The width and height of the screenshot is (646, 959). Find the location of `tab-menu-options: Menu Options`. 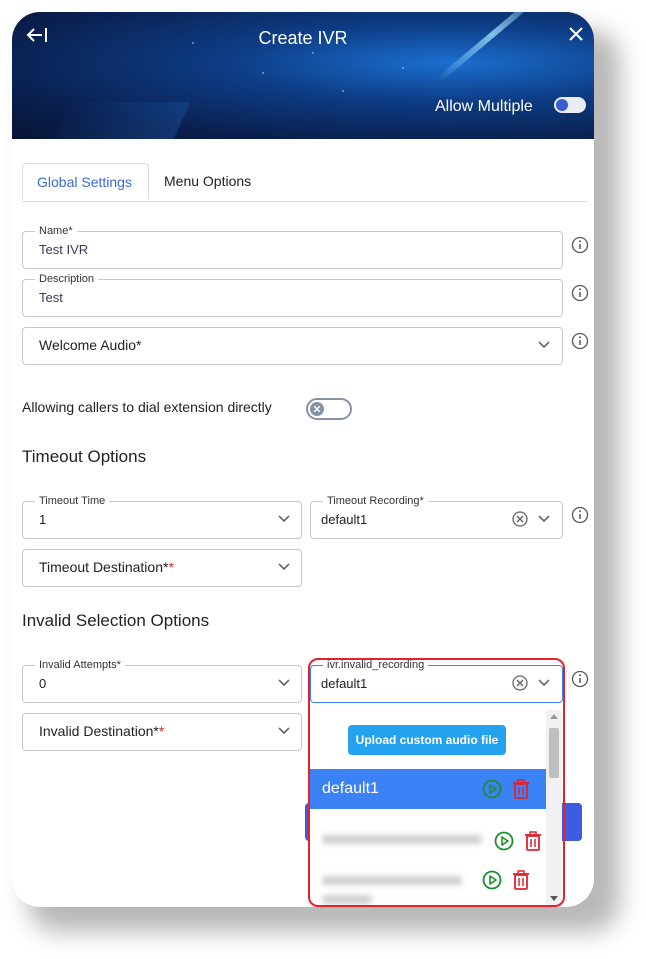

tab-menu-options: Menu Options is located at coordinates (207, 181).